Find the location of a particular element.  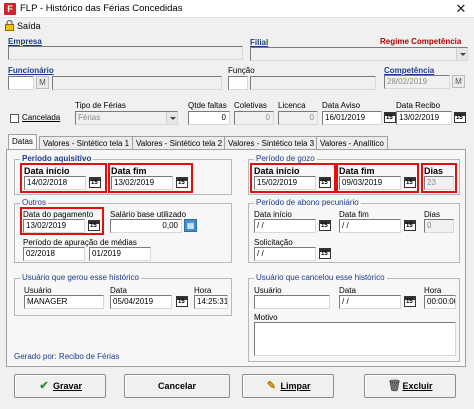

gozo-dias-label: Dias is located at coordinates (434, 171).